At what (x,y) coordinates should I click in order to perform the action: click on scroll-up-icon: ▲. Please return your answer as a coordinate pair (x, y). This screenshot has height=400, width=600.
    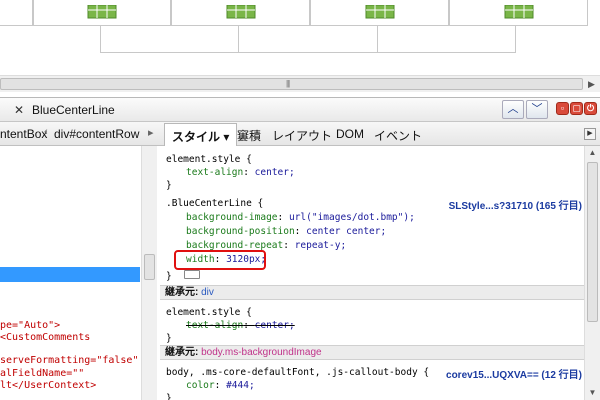
    Looking at the image, I should click on (592, 153).